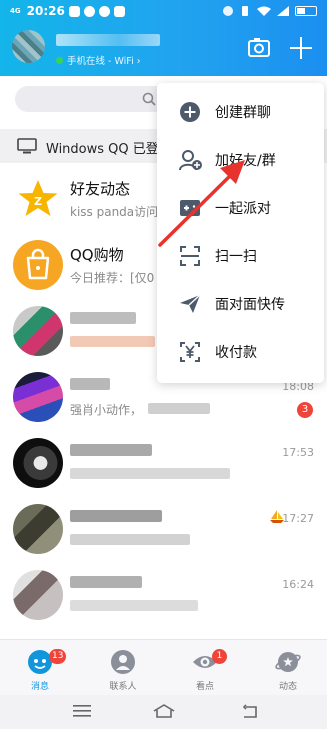 The height and width of the screenshot is (729, 327). Describe the element at coordinates (163, 667) in the screenshot. I see `bottom-tab-bar: 13 消息 联系人 1 看点 动态` at that location.